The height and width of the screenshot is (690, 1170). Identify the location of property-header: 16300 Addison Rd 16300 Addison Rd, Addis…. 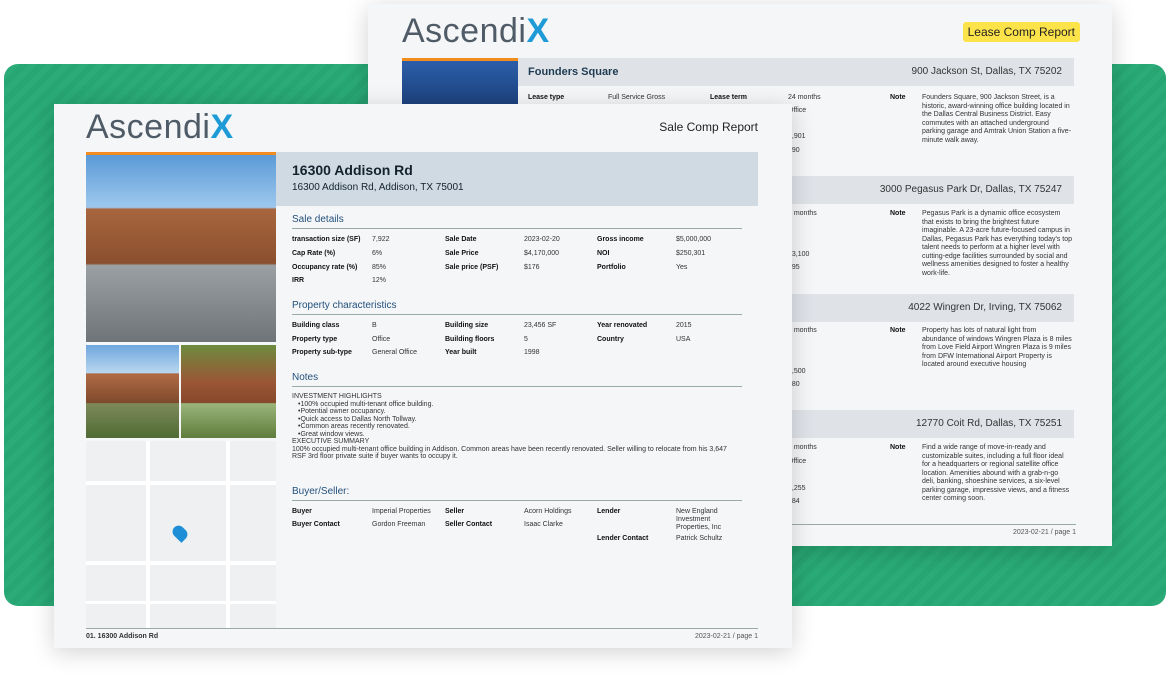
(517, 179).